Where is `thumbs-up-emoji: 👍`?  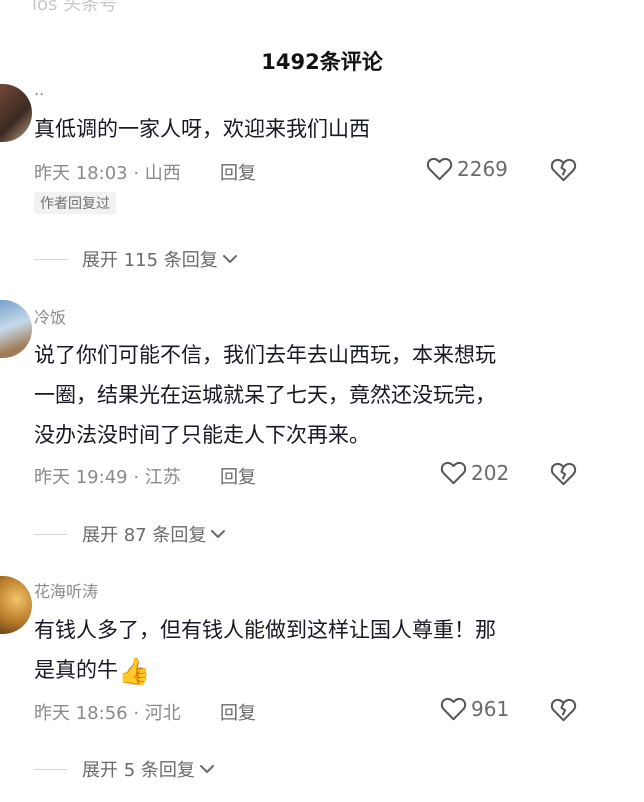
thumbs-up-emoji: 👍 is located at coordinates (134, 672).